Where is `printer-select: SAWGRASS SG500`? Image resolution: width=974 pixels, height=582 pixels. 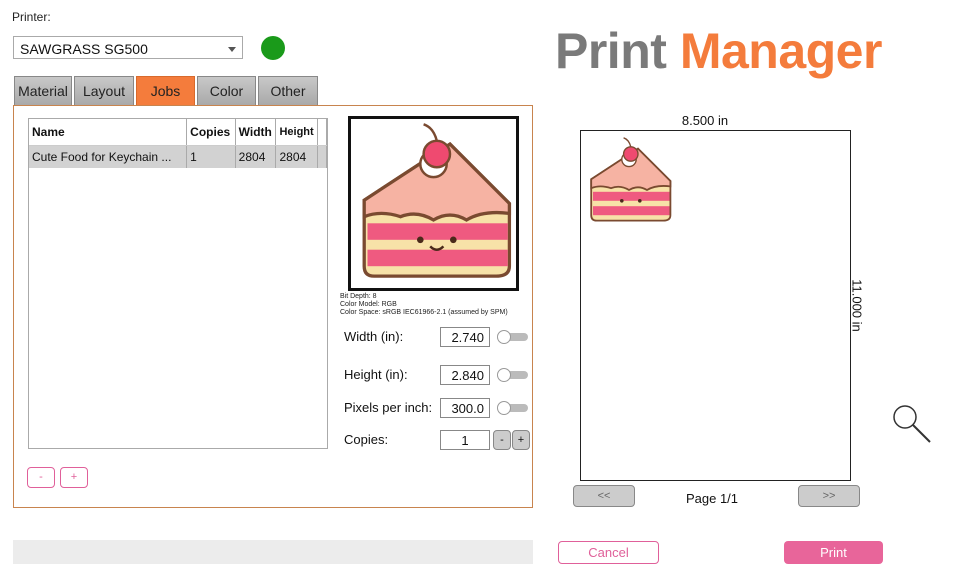
printer-select: SAWGRASS SG500 is located at coordinates (128, 47).